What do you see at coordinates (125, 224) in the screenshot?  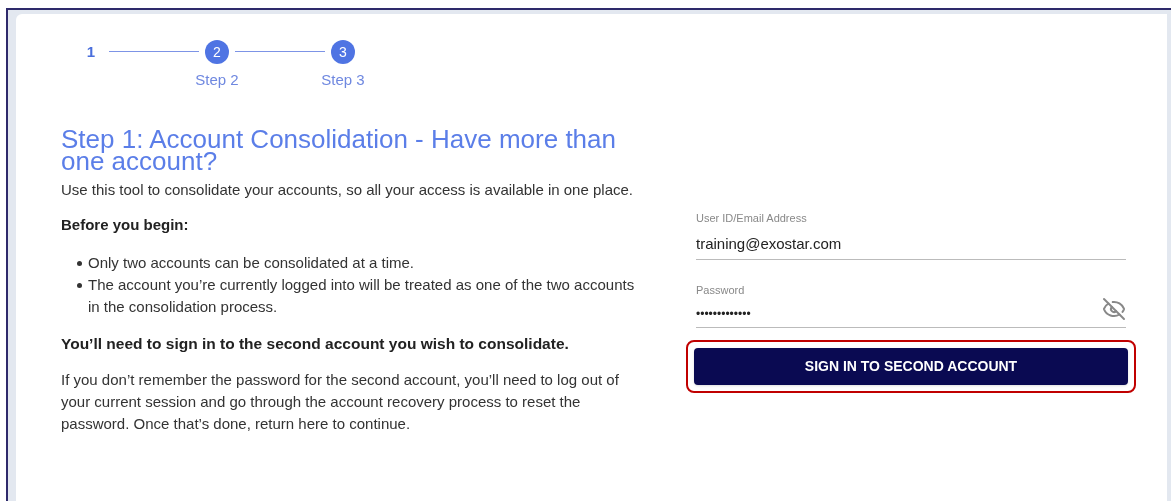 I see `section-heading: Before you begin:` at bounding box center [125, 224].